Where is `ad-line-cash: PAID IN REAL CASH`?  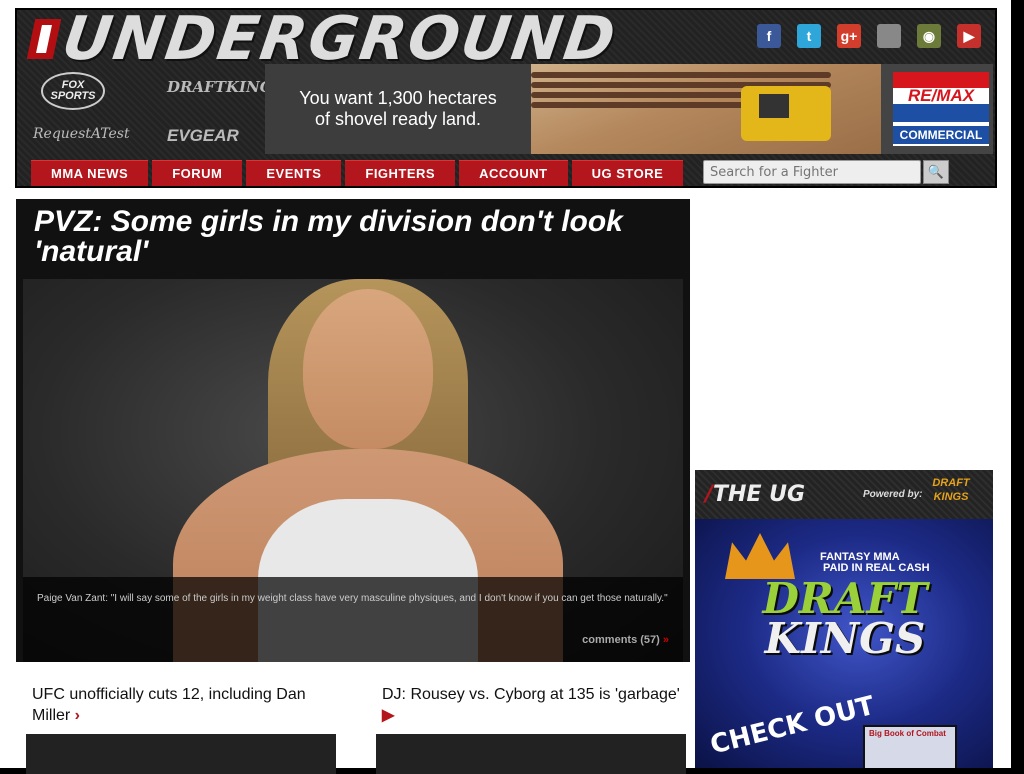 ad-line-cash: PAID IN REAL CASH is located at coordinates (876, 568).